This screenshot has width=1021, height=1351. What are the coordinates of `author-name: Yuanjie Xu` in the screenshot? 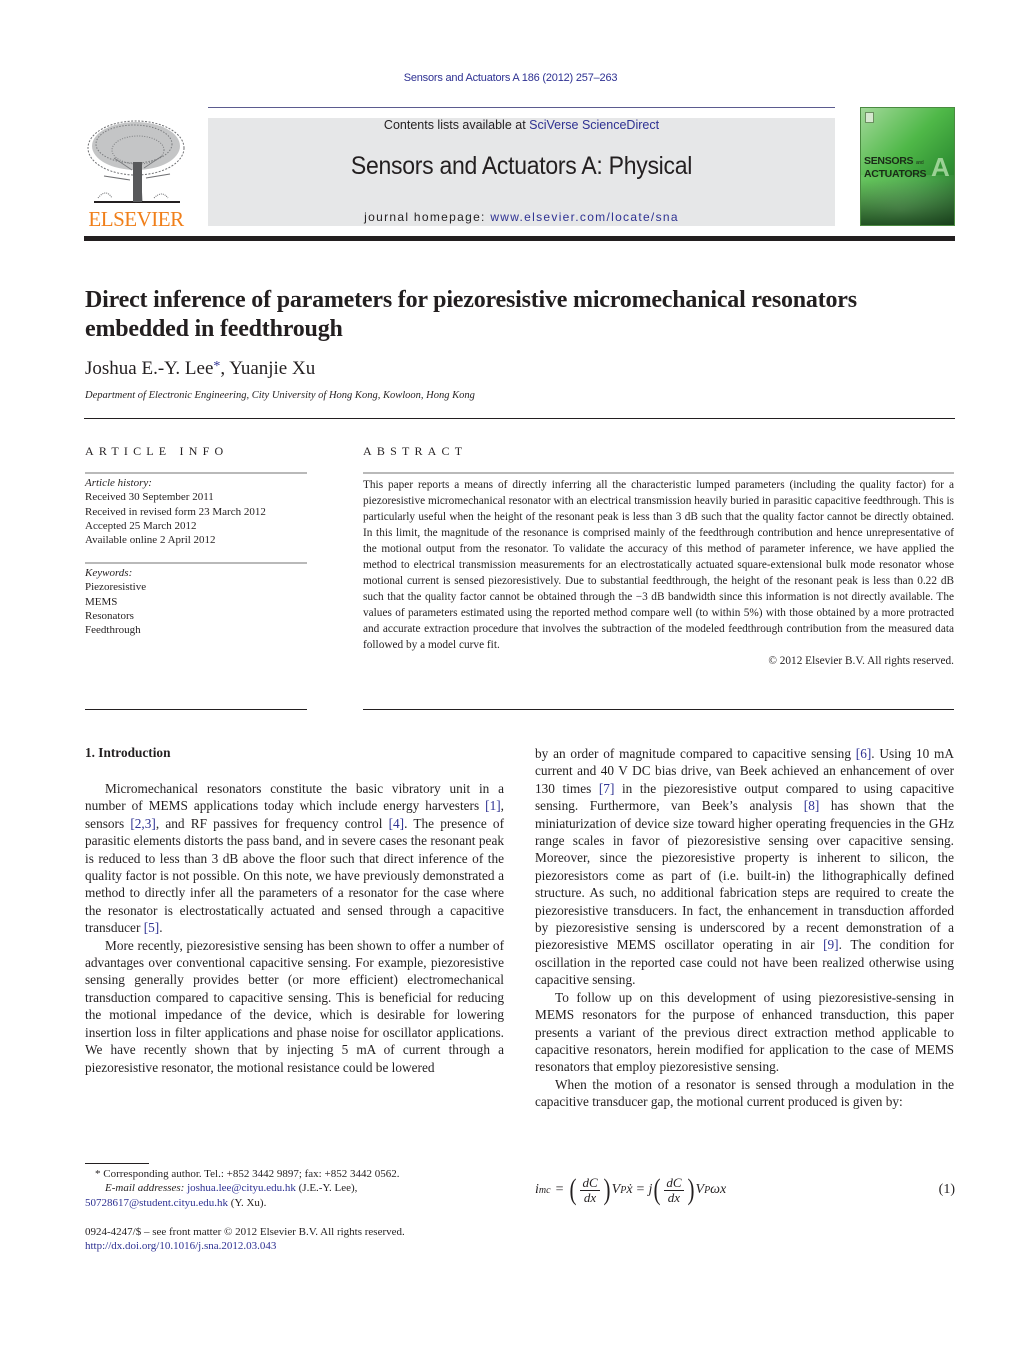 It's located at (272, 368).